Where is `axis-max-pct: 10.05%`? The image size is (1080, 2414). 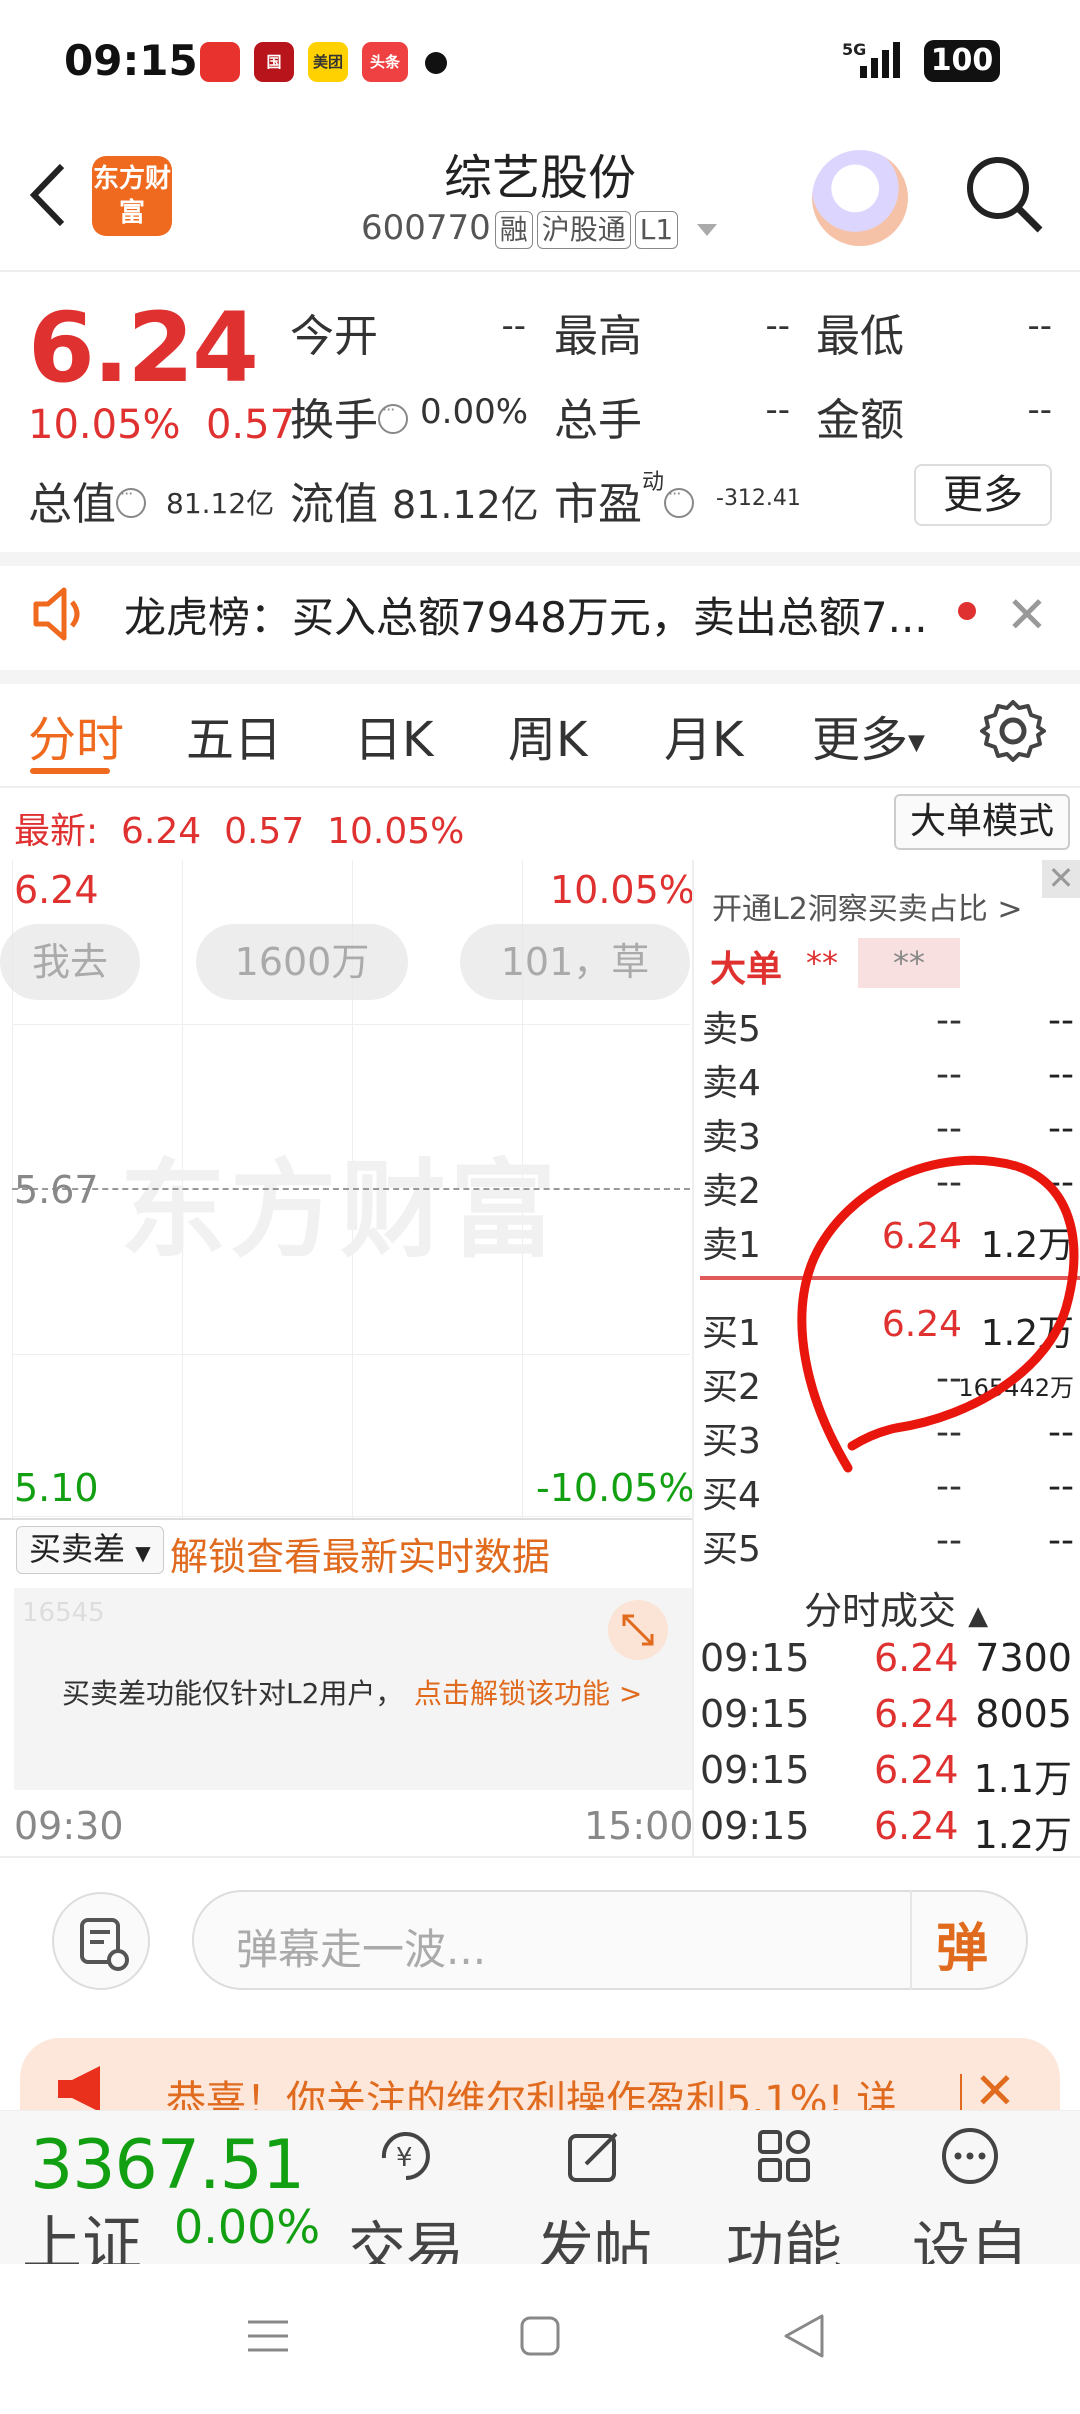 axis-max-pct: 10.05% is located at coordinates (622, 890).